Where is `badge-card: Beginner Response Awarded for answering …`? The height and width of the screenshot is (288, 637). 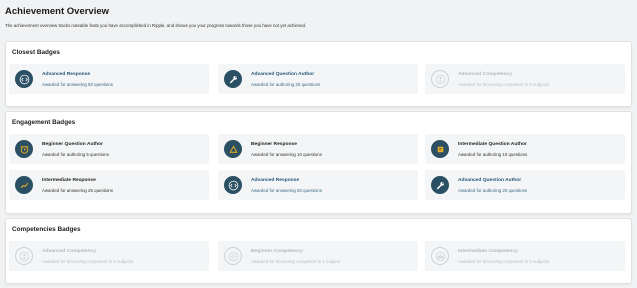
badge-card: Beginner Response Awarded for answering … is located at coordinates (318, 149).